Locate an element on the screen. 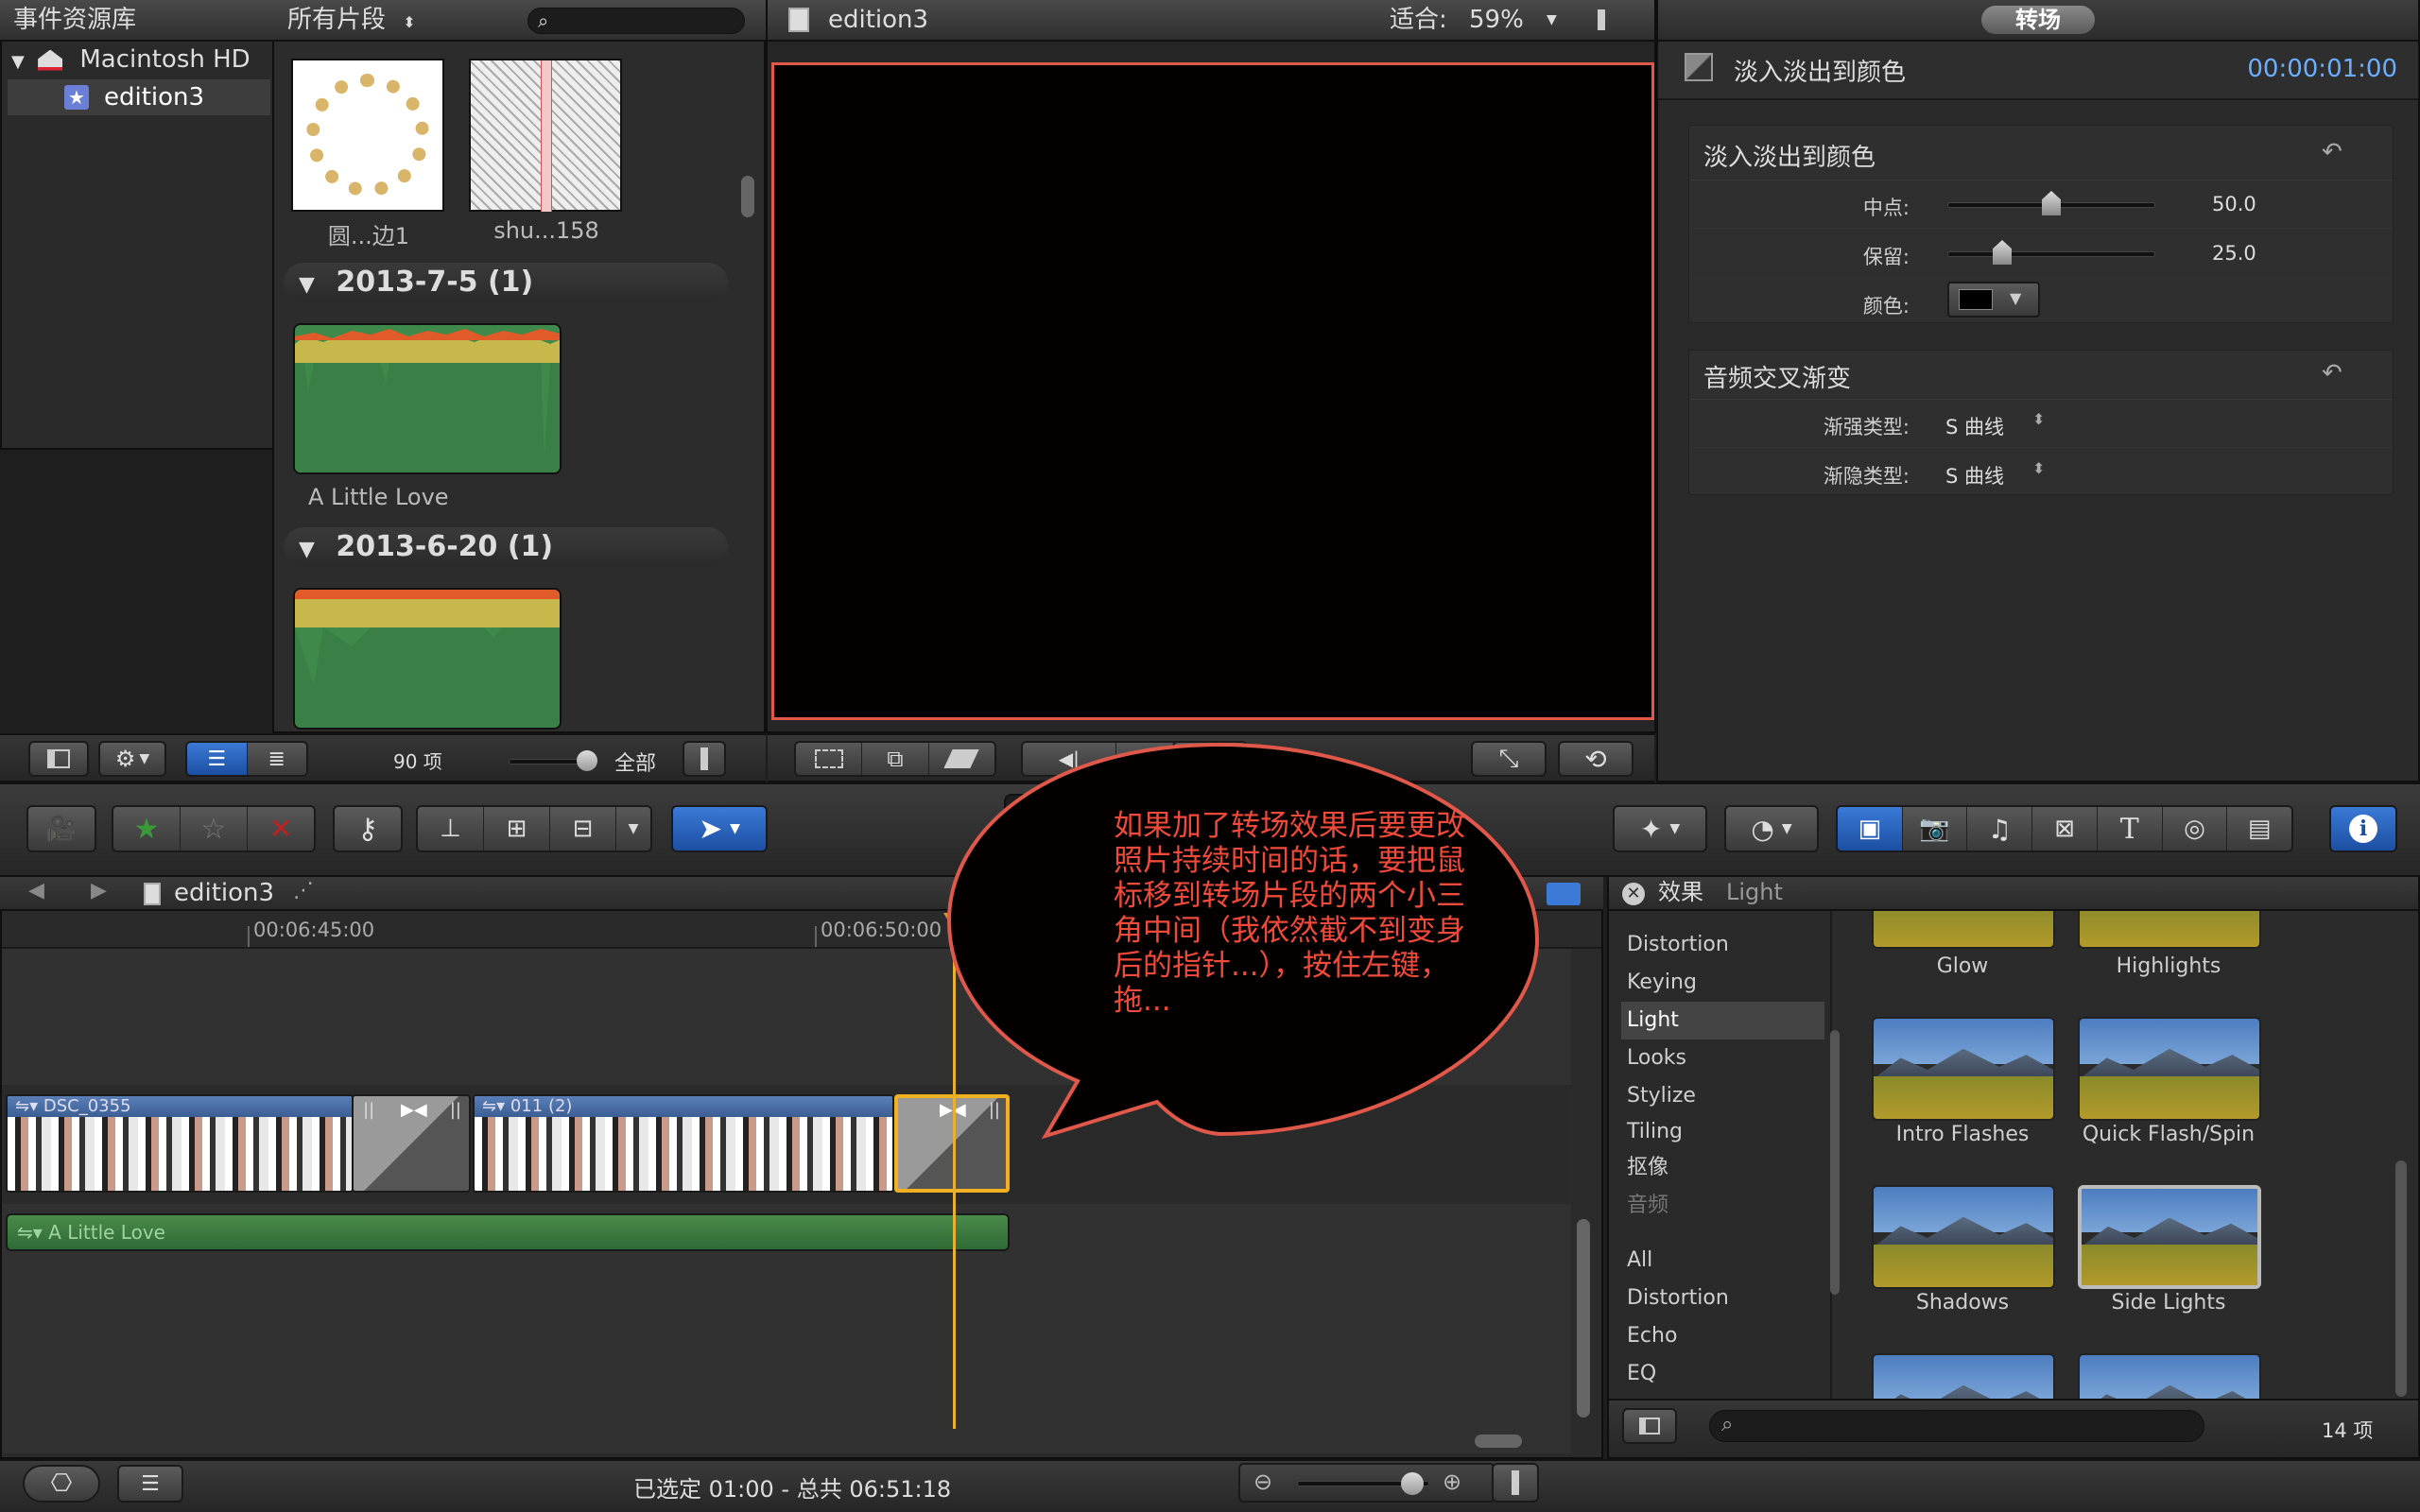 The width and height of the screenshot is (2420, 1512). zoom-value: 59% is located at coordinates (1496, 20).